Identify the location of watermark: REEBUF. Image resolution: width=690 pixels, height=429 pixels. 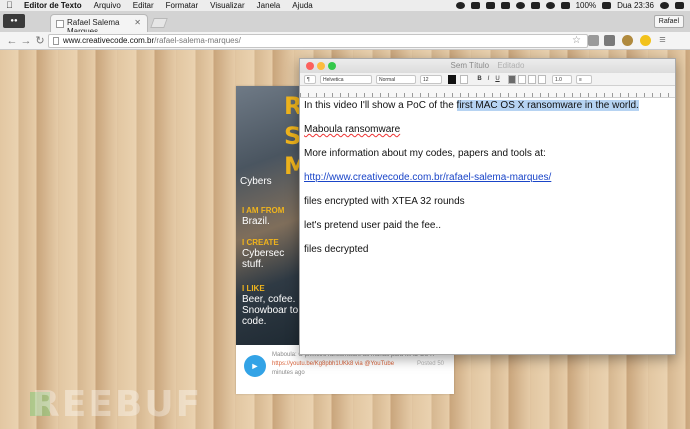
(117, 404).